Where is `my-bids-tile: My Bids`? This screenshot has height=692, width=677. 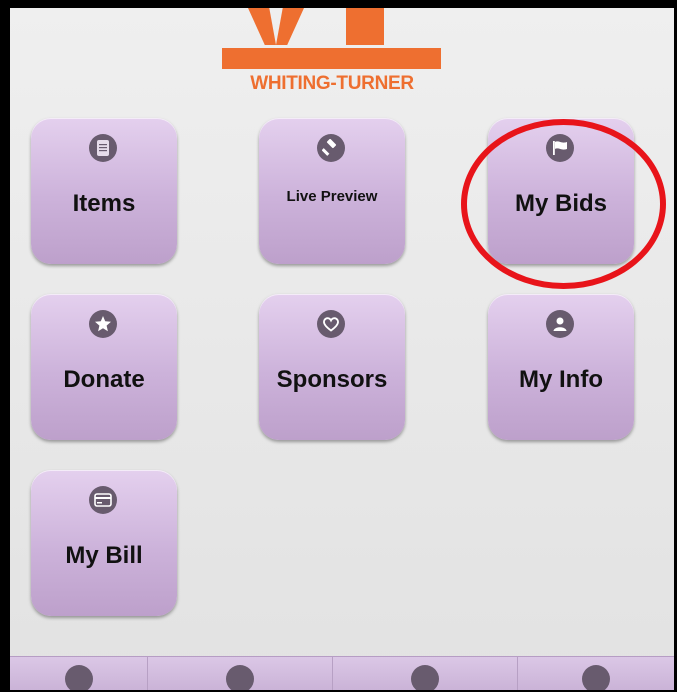 my-bids-tile: My Bids is located at coordinates (561, 191).